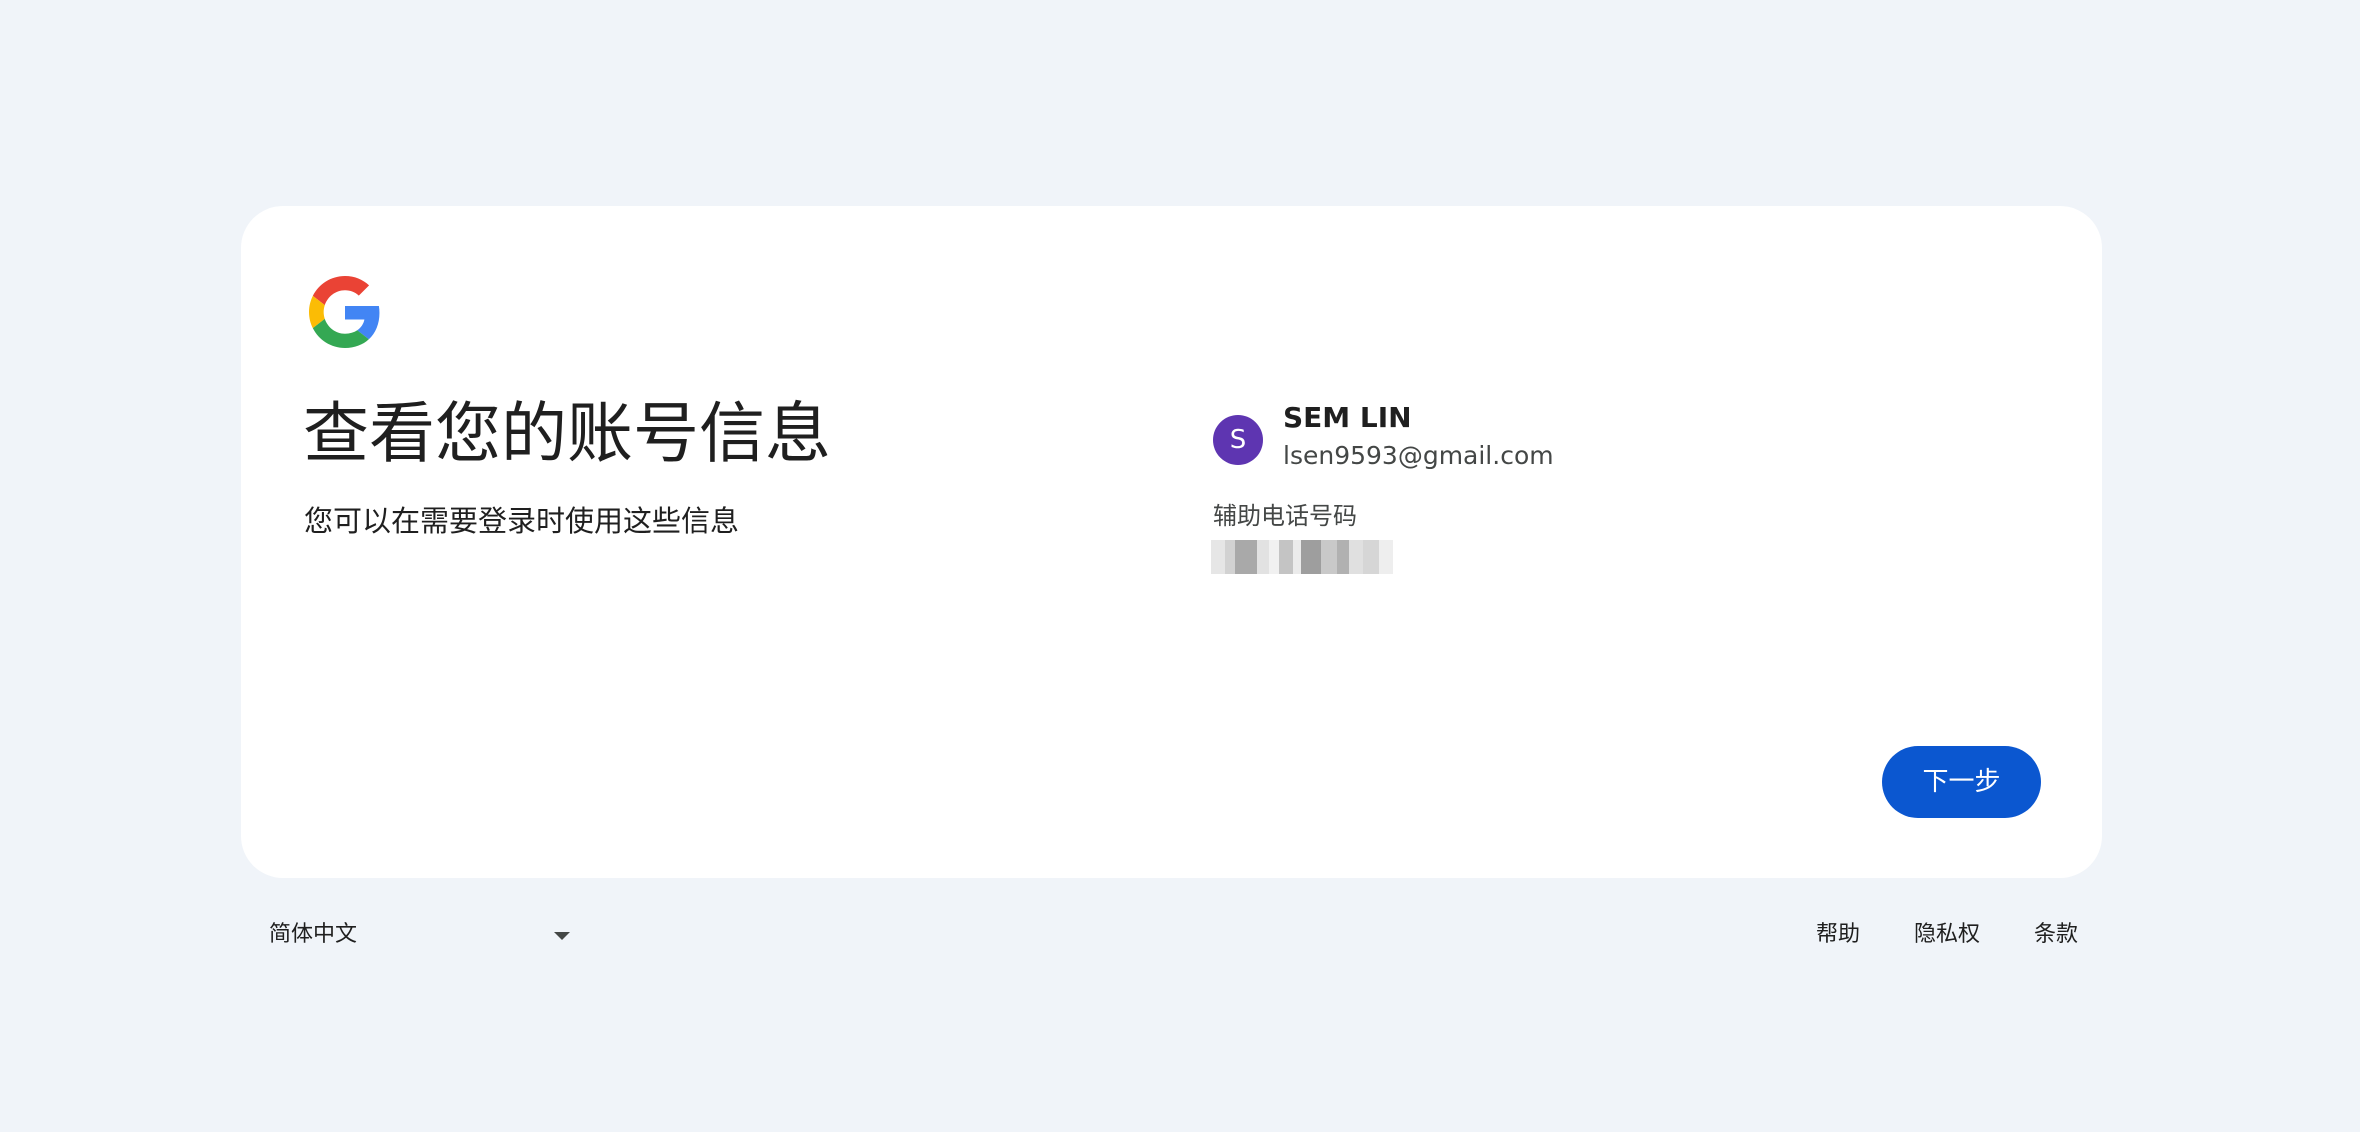  Describe the element at coordinates (1961, 782) in the screenshot. I see `next-button: 下一步` at that location.